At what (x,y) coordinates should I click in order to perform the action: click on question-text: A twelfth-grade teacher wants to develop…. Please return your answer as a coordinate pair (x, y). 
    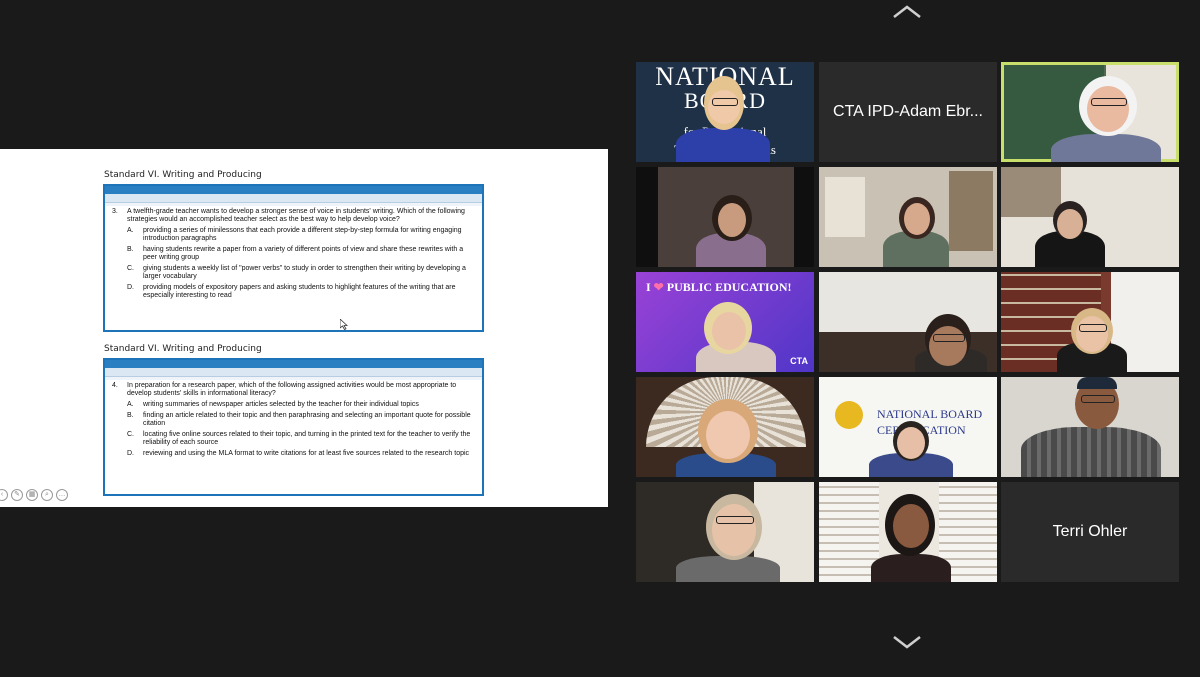
    Looking at the image, I should click on (296, 215).